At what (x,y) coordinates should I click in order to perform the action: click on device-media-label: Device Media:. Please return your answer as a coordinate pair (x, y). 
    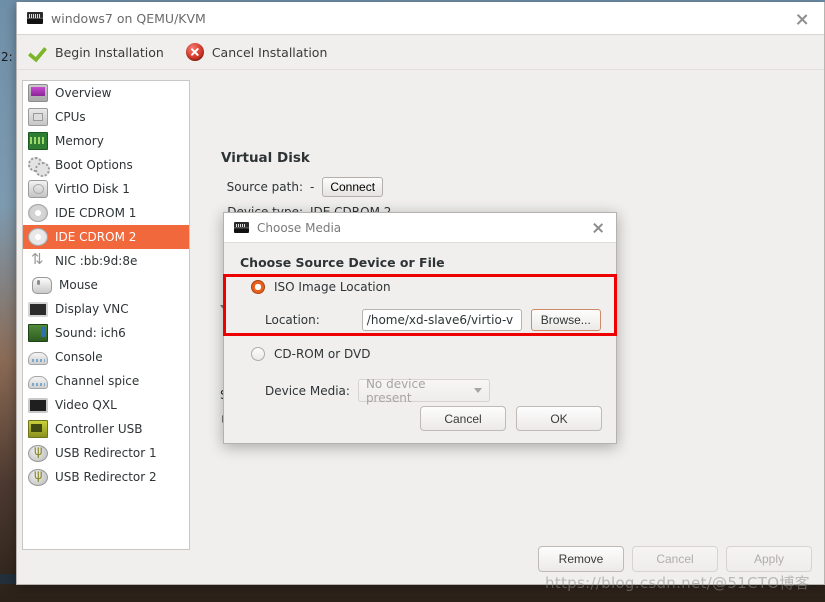
    Looking at the image, I should click on (307, 390).